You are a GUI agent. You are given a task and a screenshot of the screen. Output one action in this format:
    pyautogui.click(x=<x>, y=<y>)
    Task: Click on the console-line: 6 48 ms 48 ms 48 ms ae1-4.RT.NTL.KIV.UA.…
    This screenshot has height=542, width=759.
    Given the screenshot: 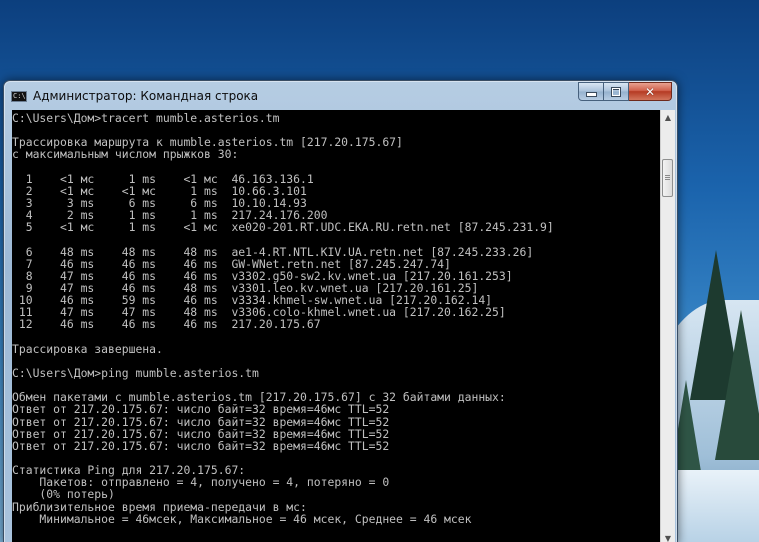 What is the action you would take?
    pyautogui.click(x=273, y=251)
    